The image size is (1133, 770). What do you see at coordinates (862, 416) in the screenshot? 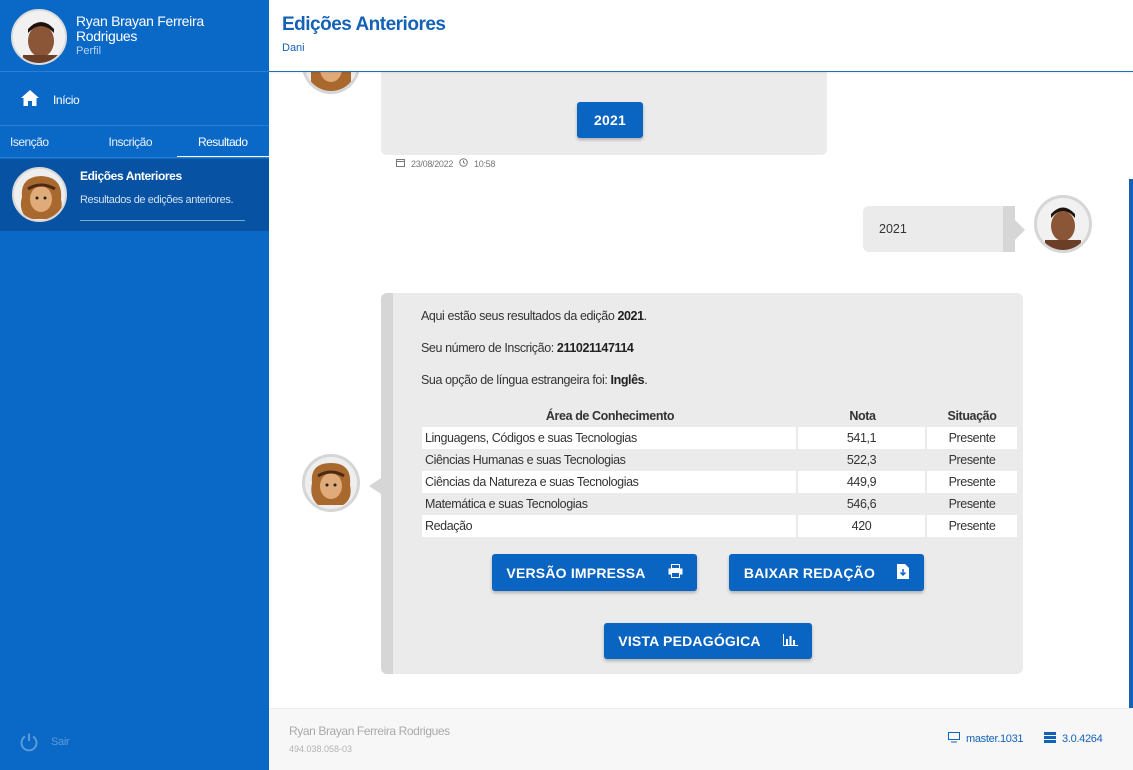
I see `header-nota: Nota` at bounding box center [862, 416].